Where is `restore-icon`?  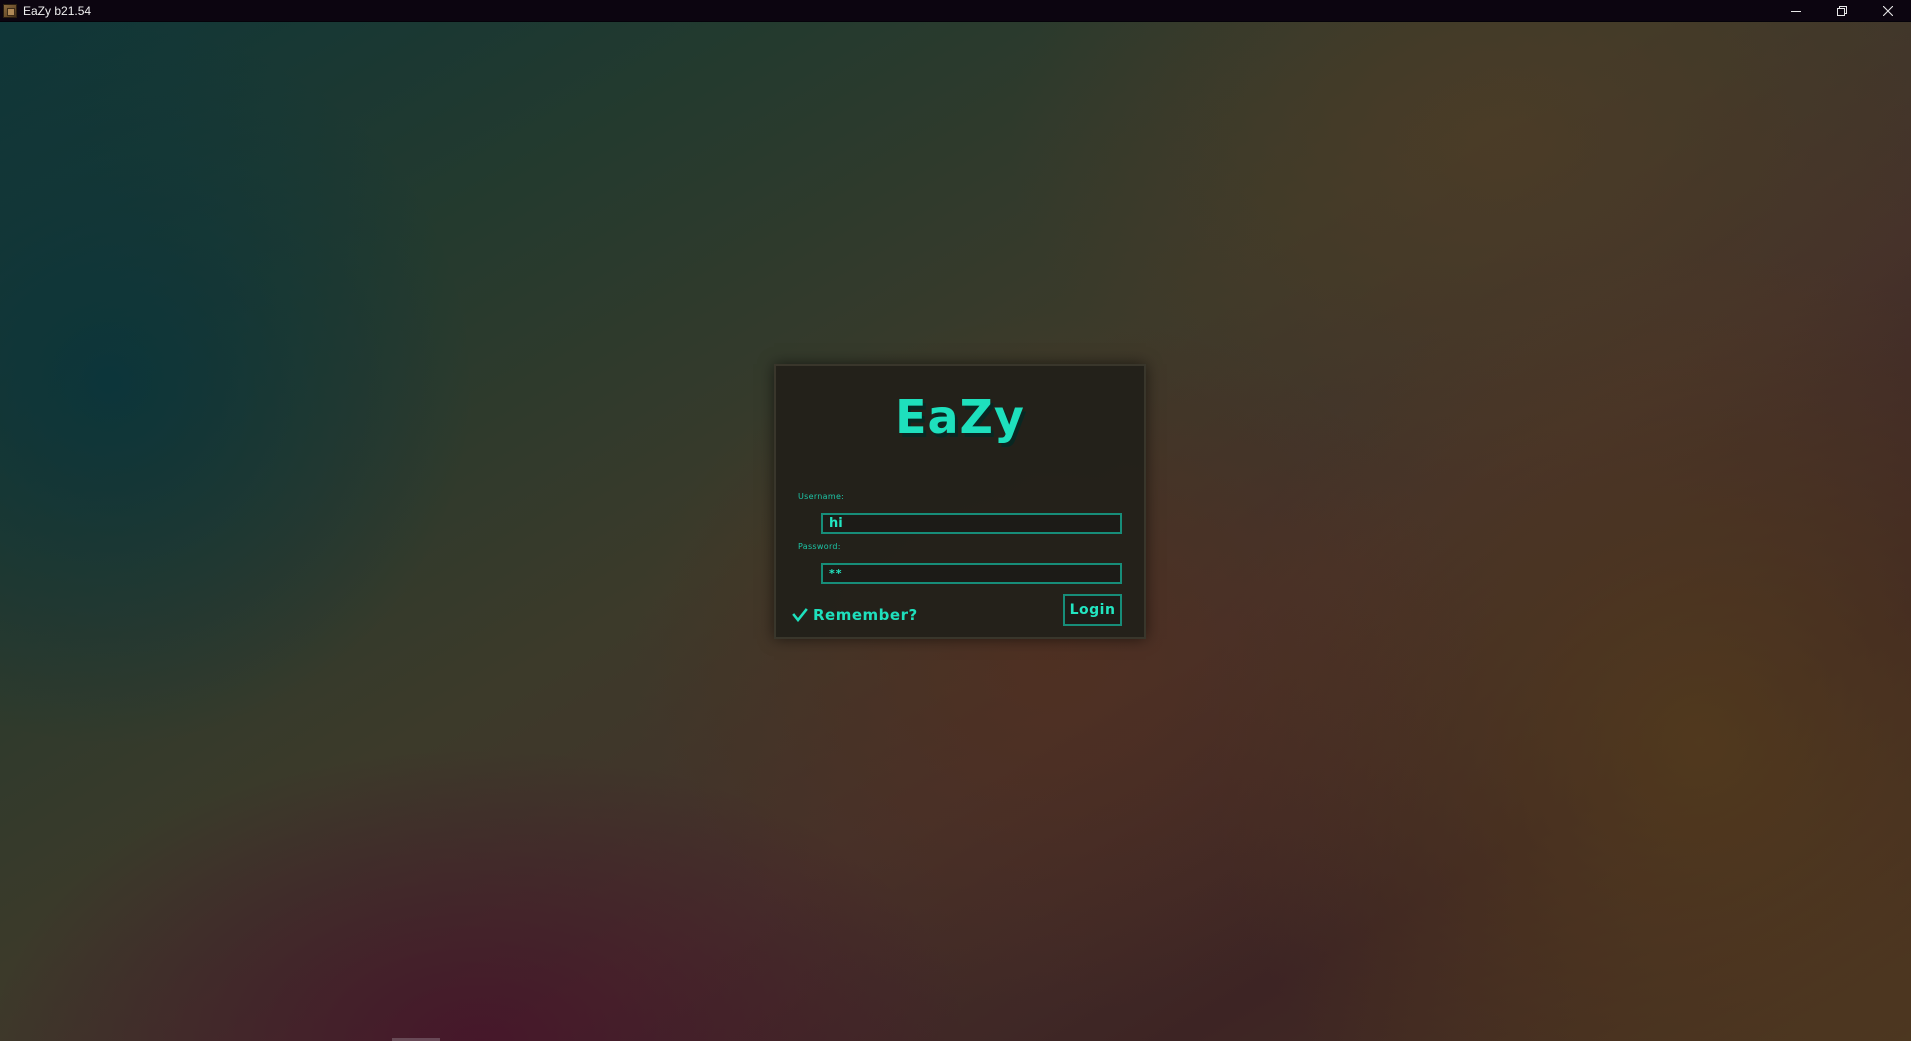 restore-icon is located at coordinates (1842, 10).